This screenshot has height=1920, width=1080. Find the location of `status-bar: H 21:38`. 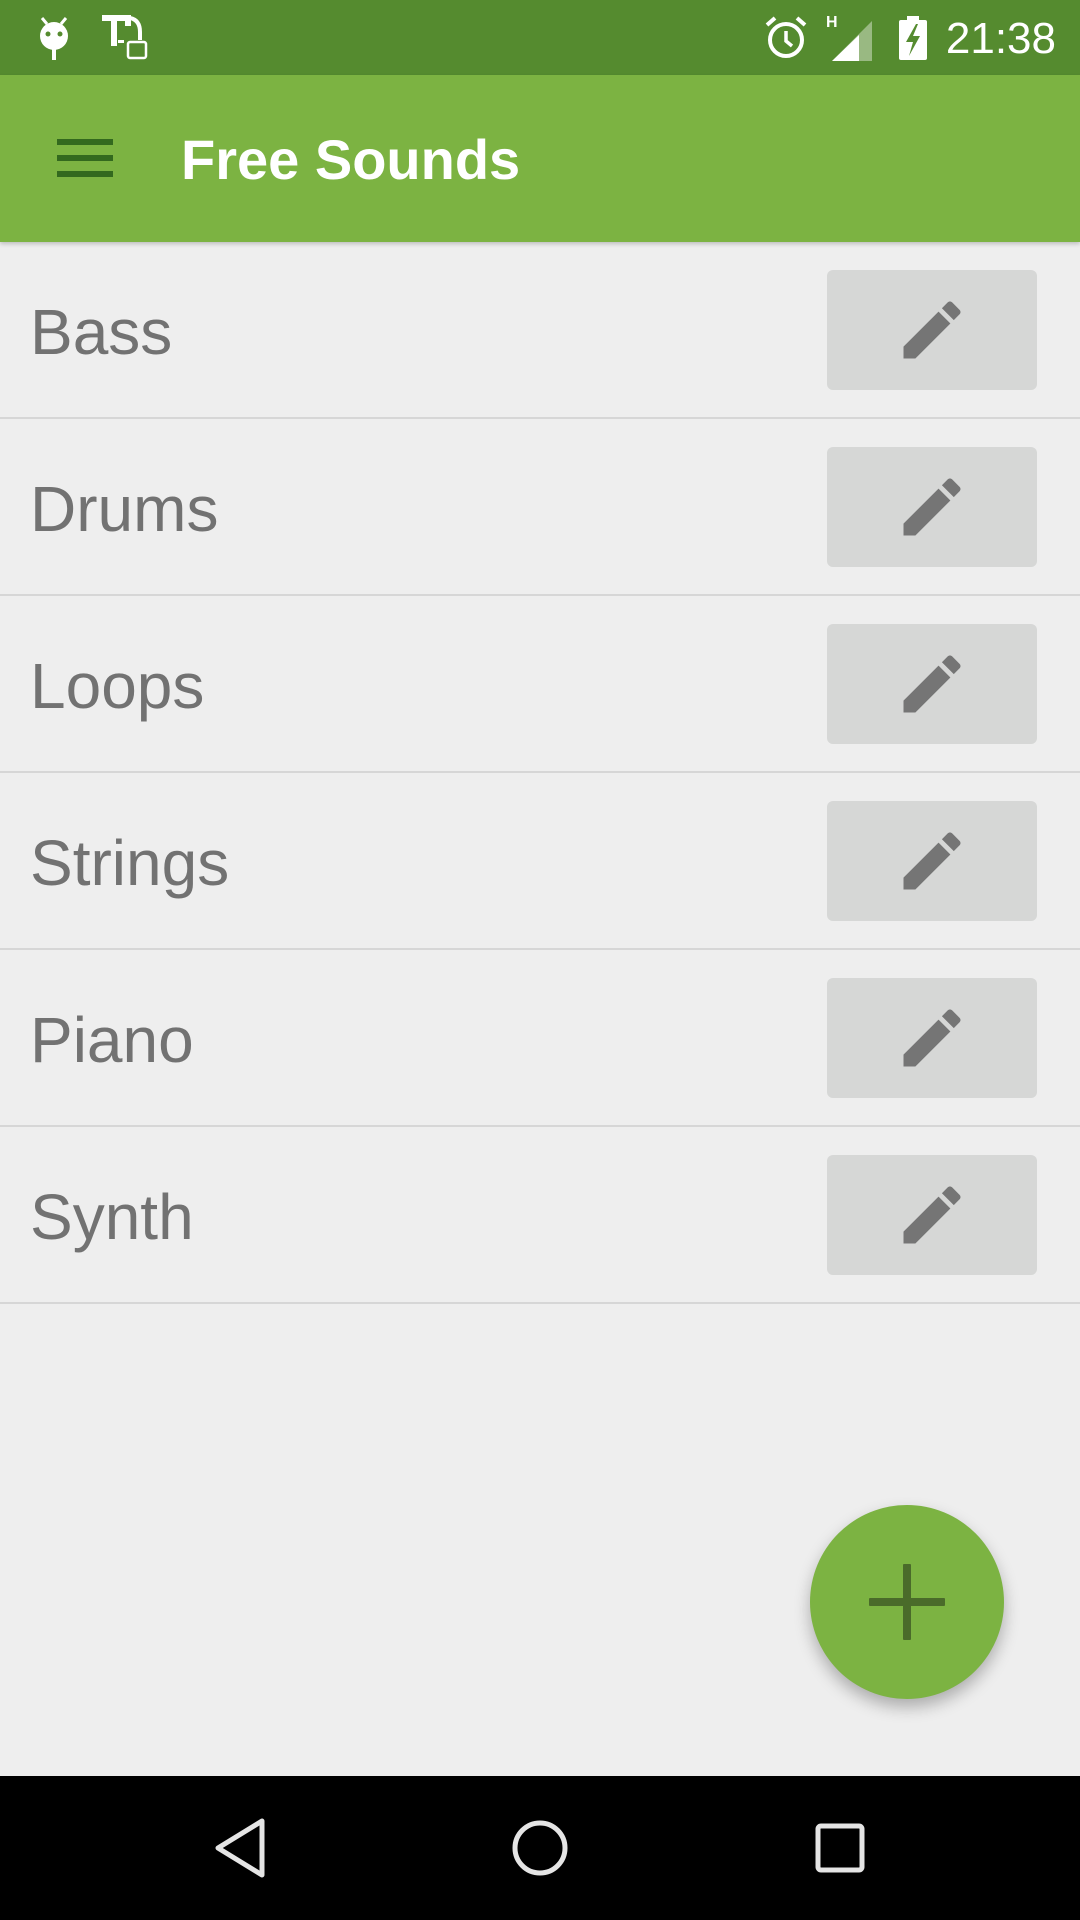

status-bar: H 21:38 is located at coordinates (540, 37).